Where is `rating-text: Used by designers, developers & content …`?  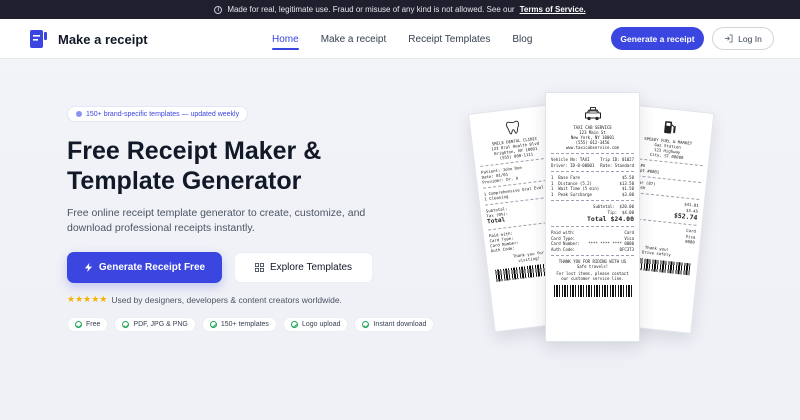
rating-text: Used by designers, developers & content … is located at coordinates (226, 299).